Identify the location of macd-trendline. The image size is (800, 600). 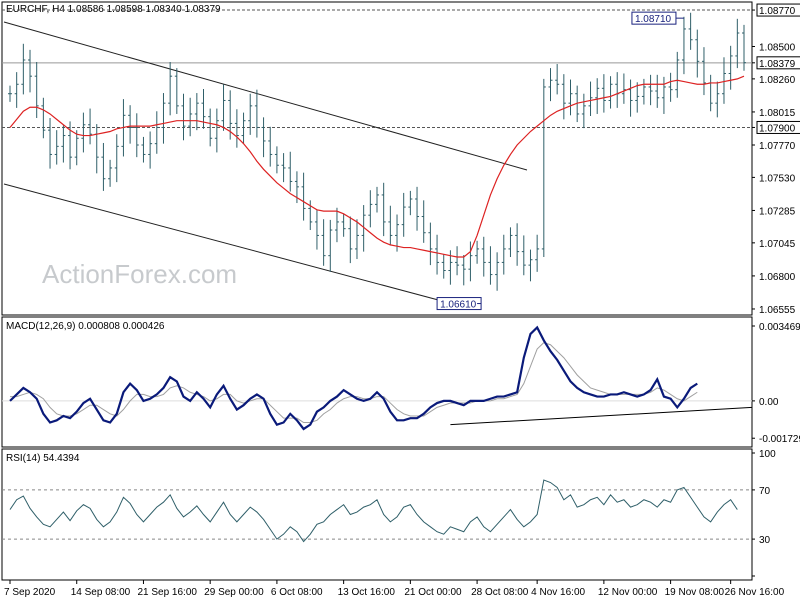
(601, 416).